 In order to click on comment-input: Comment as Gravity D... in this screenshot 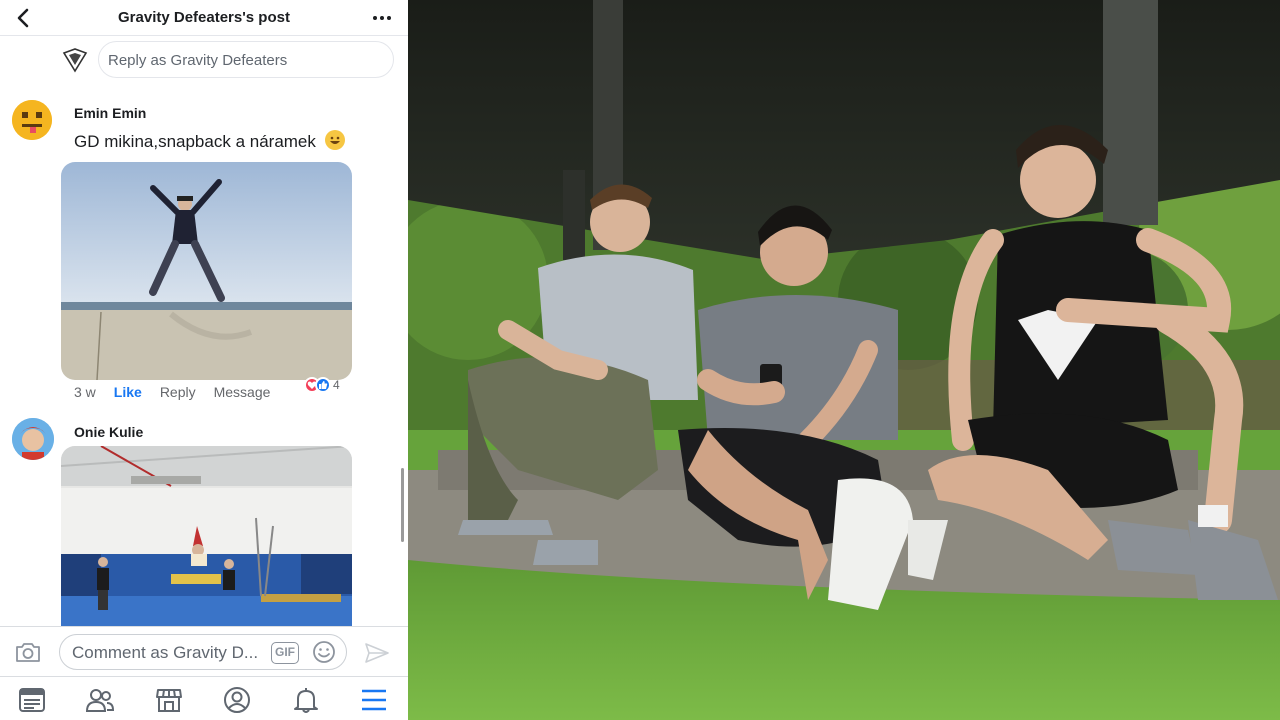, I will do `click(203, 652)`.